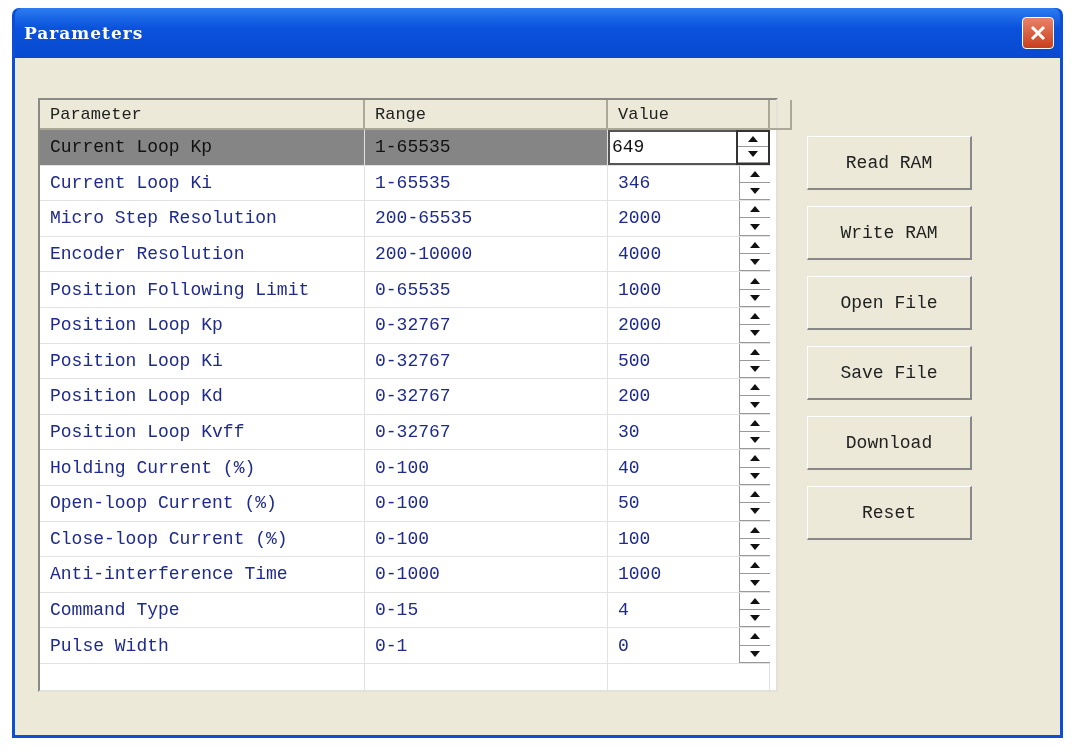 Image resolution: width=1077 pixels, height=752 pixels. I want to click on table-cell-text: 4, so click(623, 610).